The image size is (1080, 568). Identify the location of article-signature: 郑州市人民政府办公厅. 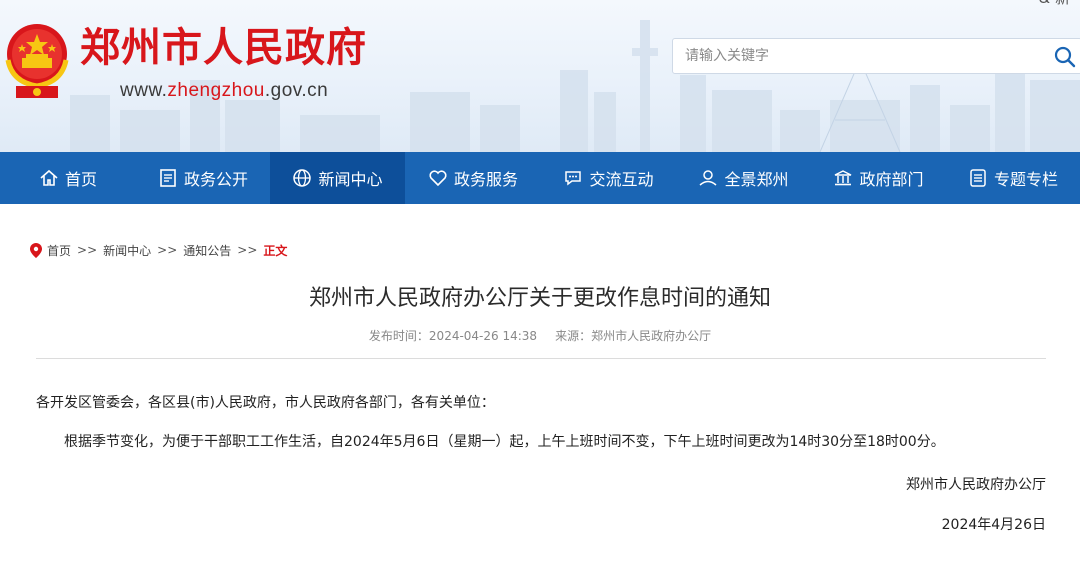
(976, 485).